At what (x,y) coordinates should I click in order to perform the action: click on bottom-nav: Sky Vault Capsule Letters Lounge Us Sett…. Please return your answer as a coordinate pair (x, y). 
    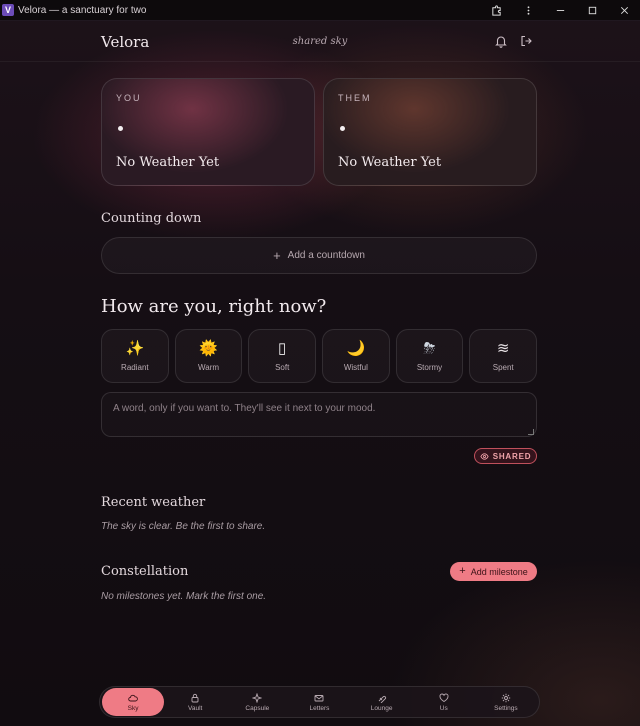
    Looking at the image, I should click on (319, 702).